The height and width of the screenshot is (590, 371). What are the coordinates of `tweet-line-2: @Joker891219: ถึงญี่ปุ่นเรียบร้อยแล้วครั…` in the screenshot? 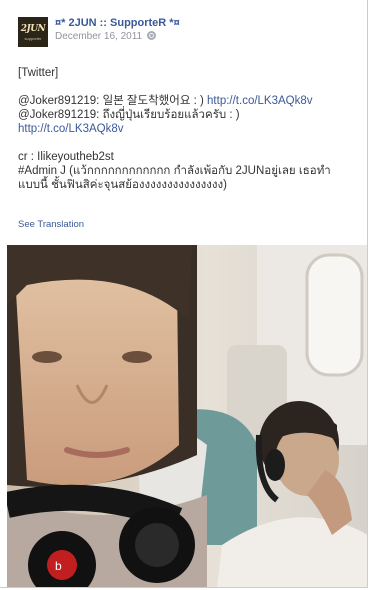 It's located at (190, 115).